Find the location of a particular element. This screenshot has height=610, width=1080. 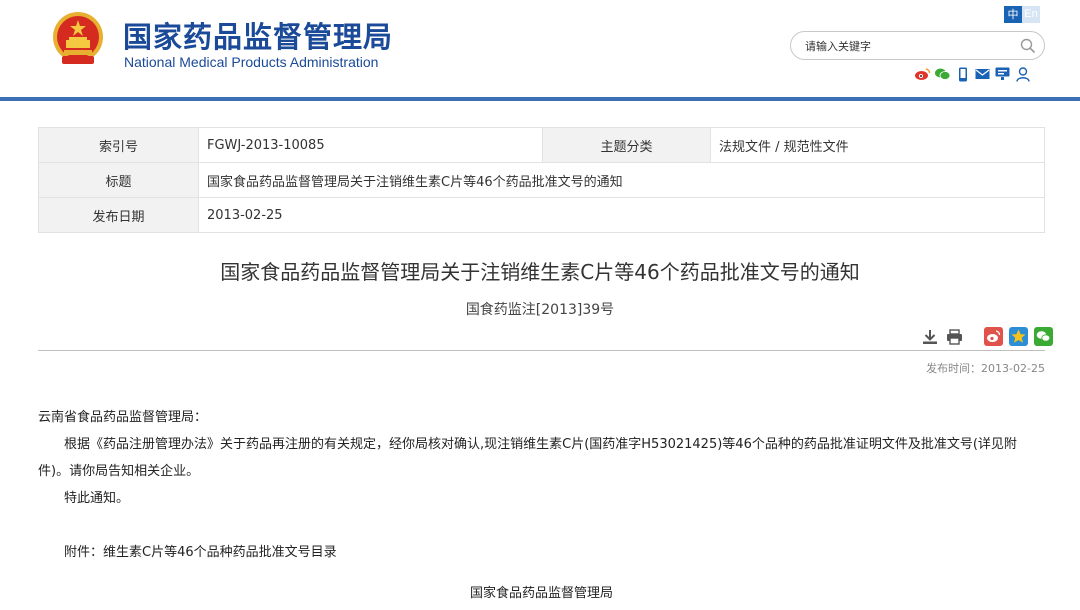

print-icon is located at coordinates (954, 336).